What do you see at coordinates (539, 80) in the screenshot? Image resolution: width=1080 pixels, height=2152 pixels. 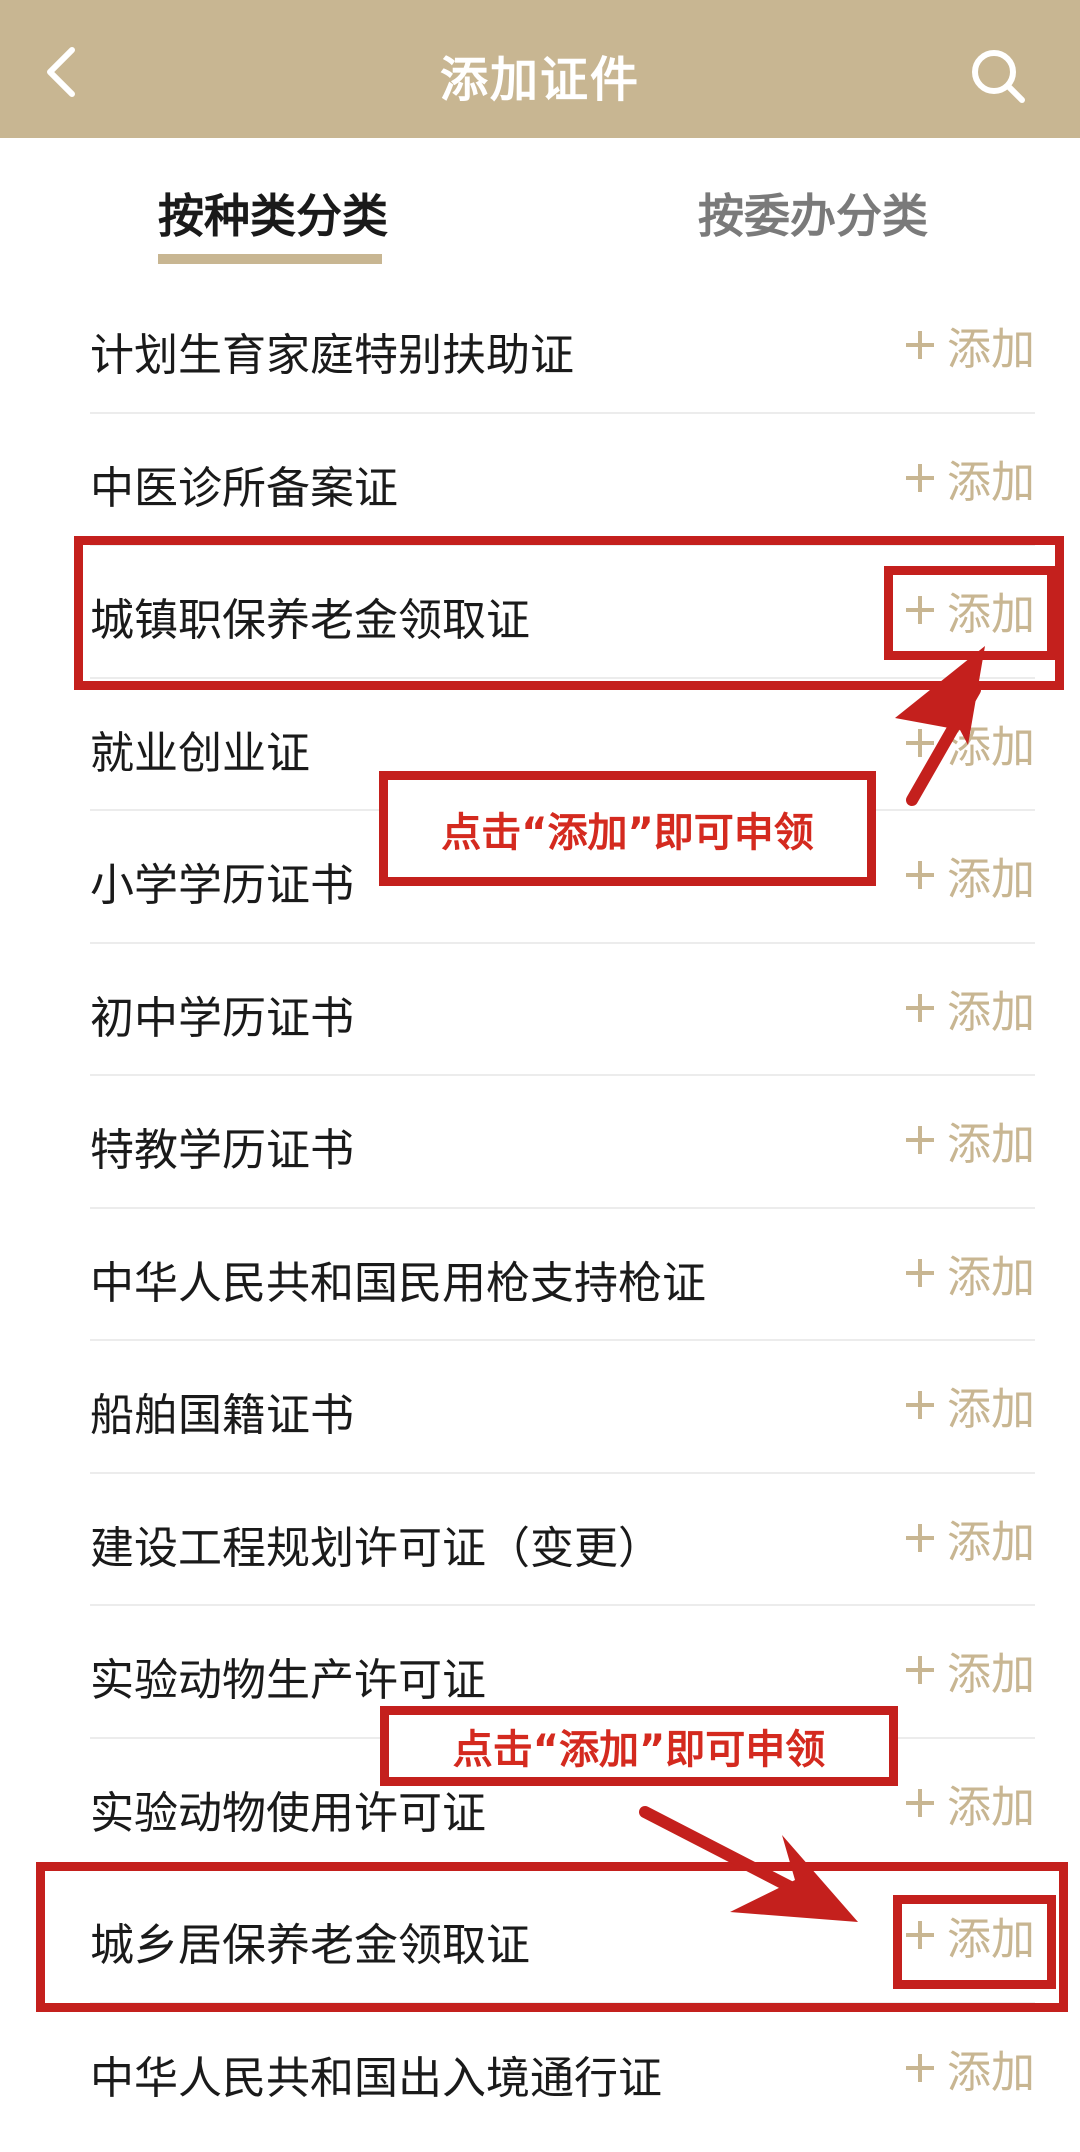 I see `page-title: 添加证件` at bounding box center [539, 80].